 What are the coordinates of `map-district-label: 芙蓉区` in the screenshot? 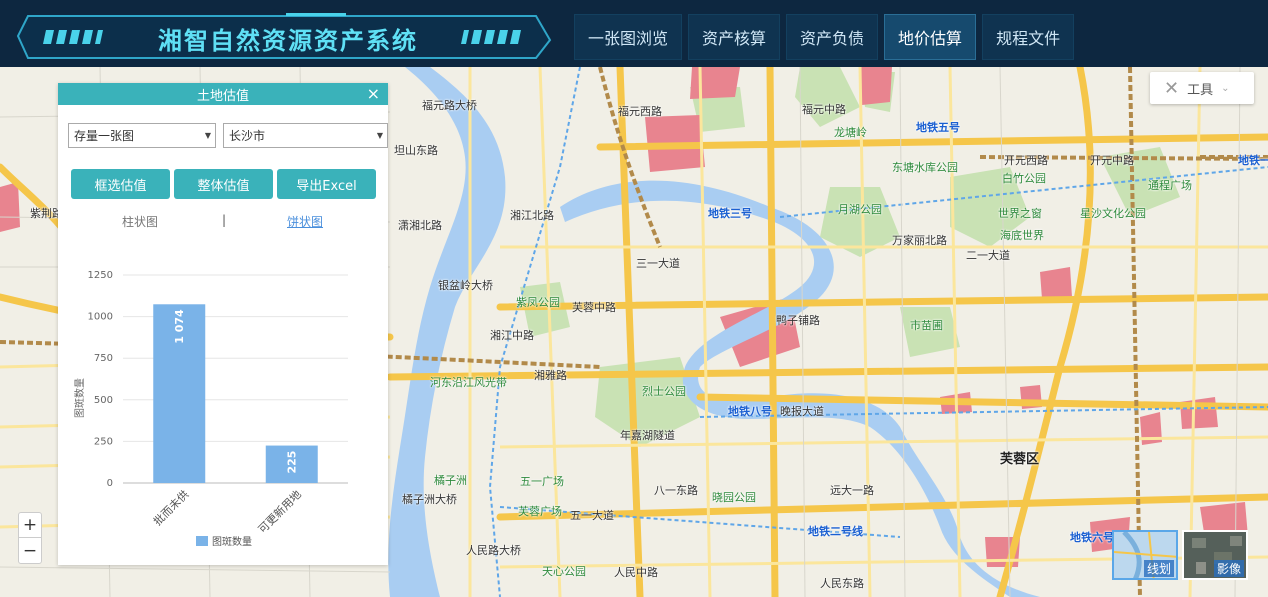 It's located at (1020, 459).